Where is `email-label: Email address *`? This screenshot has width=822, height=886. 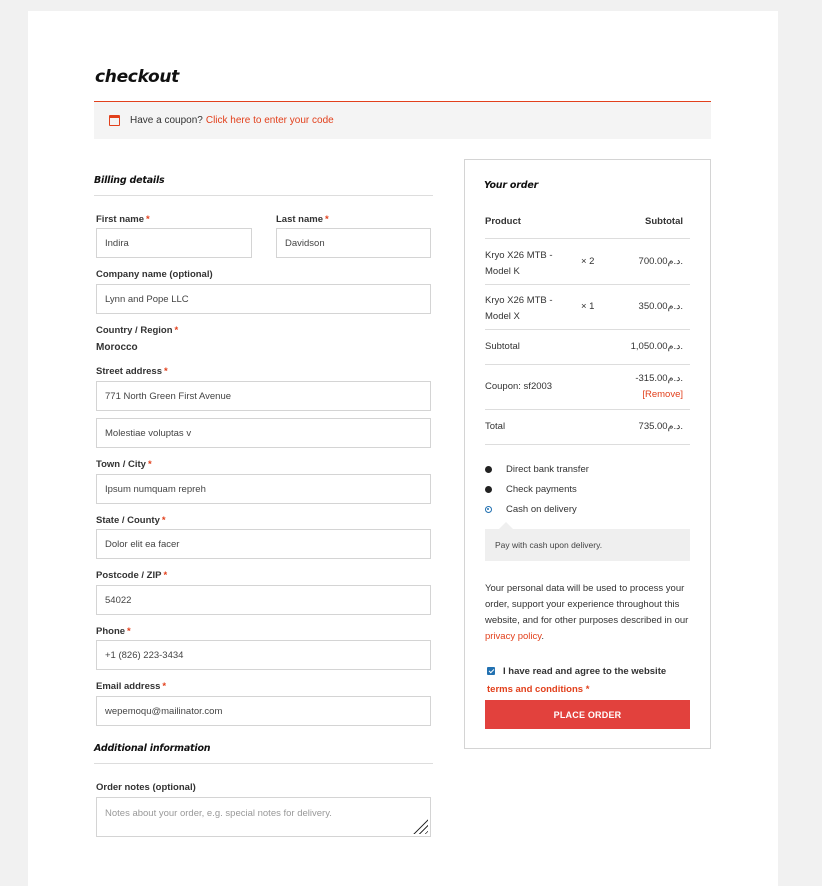
email-label: Email address * is located at coordinates (131, 686).